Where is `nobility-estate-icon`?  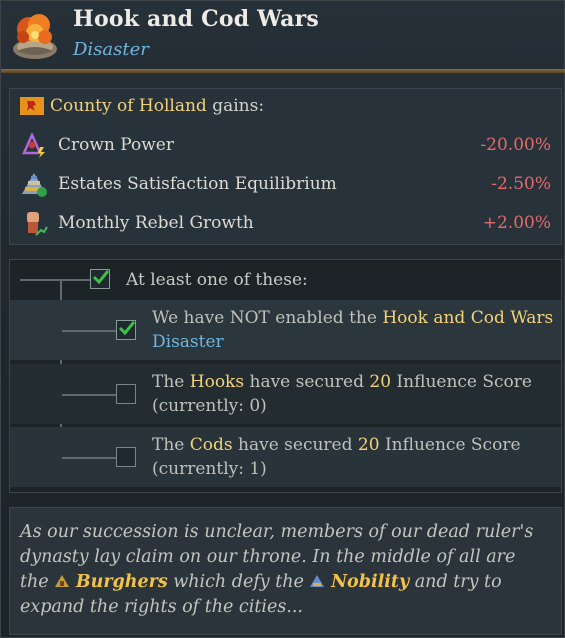
nobility-estate-icon is located at coordinates (317, 581).